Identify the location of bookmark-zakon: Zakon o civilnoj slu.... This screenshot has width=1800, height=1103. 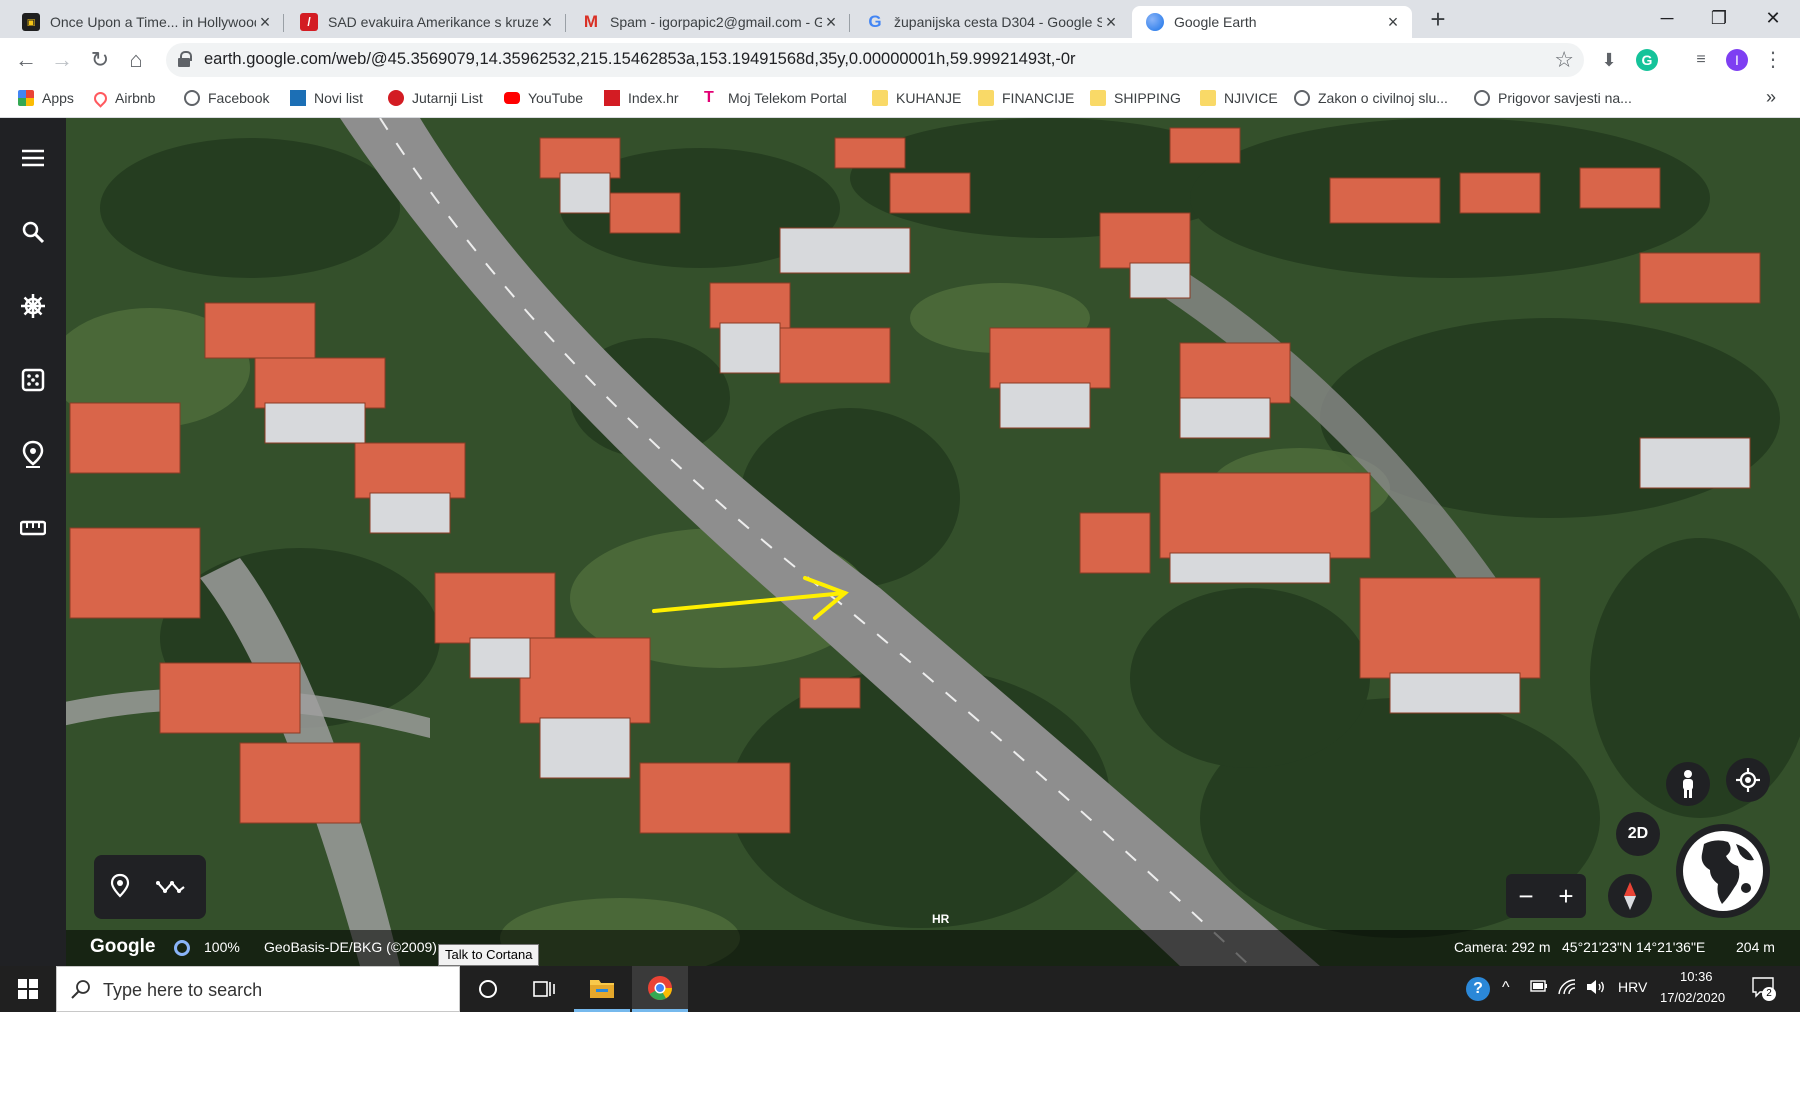
(1371, 98).